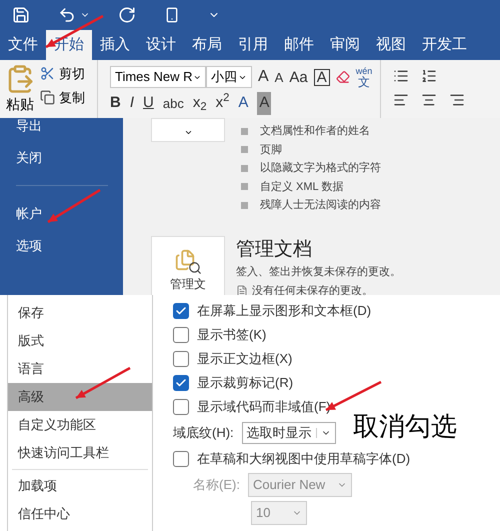 The width and height of the screenshot is (500, 531). Describe the element at coordinates (271, 150) in the screenshot. I see `inspect-item: 页脚` at that location.